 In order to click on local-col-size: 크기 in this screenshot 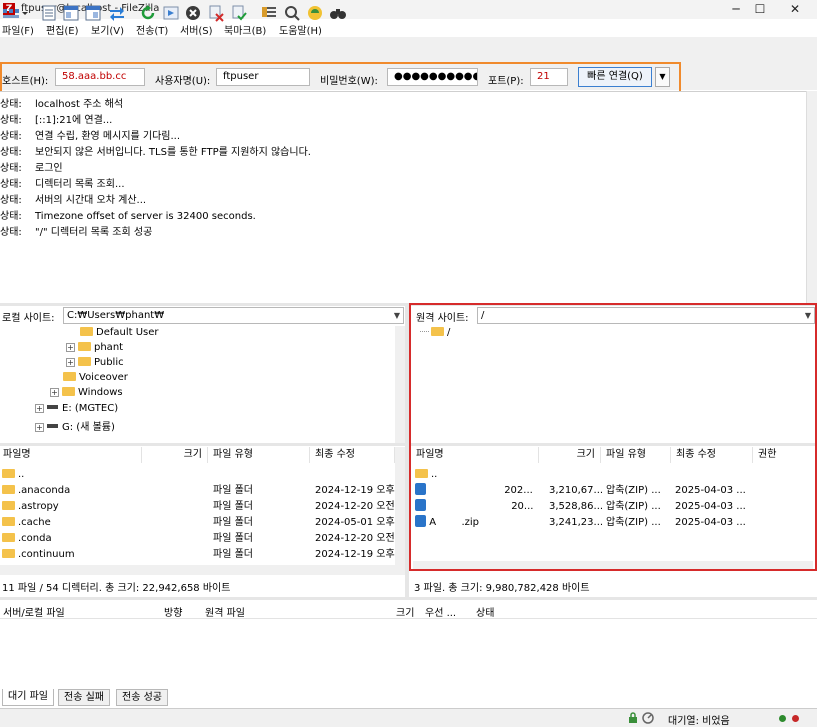, I will do `click(175, 455)`.